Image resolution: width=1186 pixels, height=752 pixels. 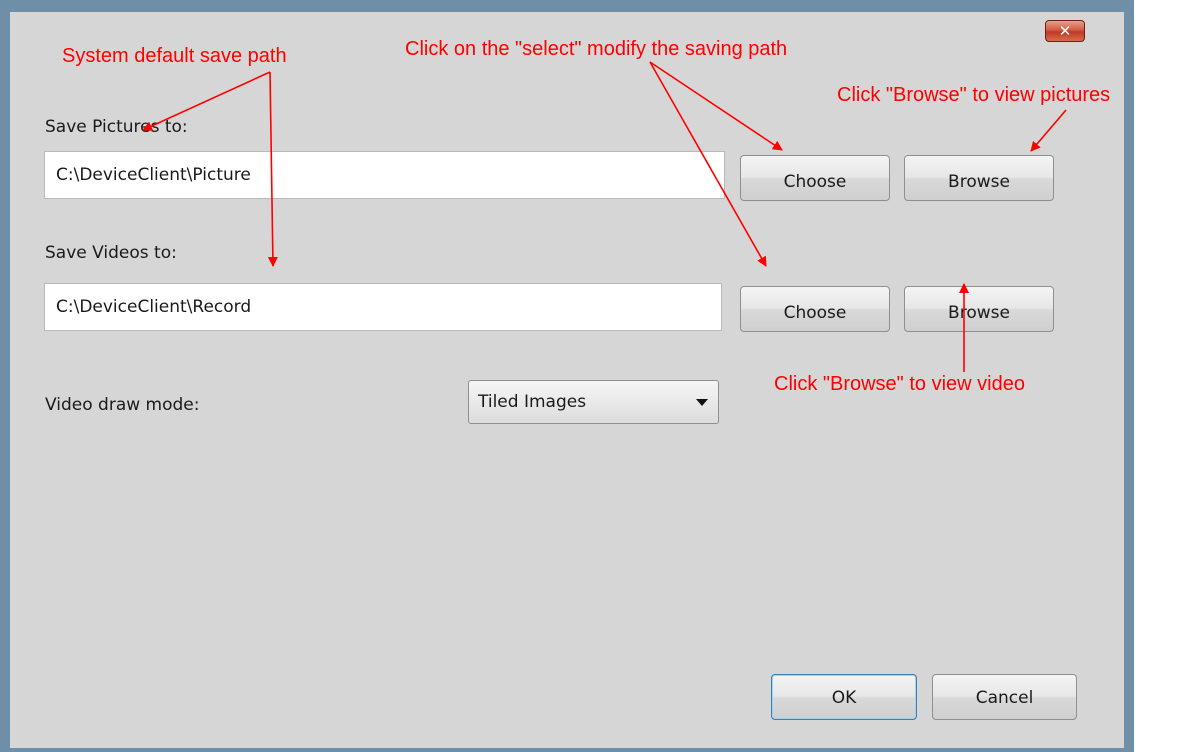 What do you see at coordinates (272, 169) in the screenshot?
I see `arrow-default-to-videos` at bounding box center [272, 169].